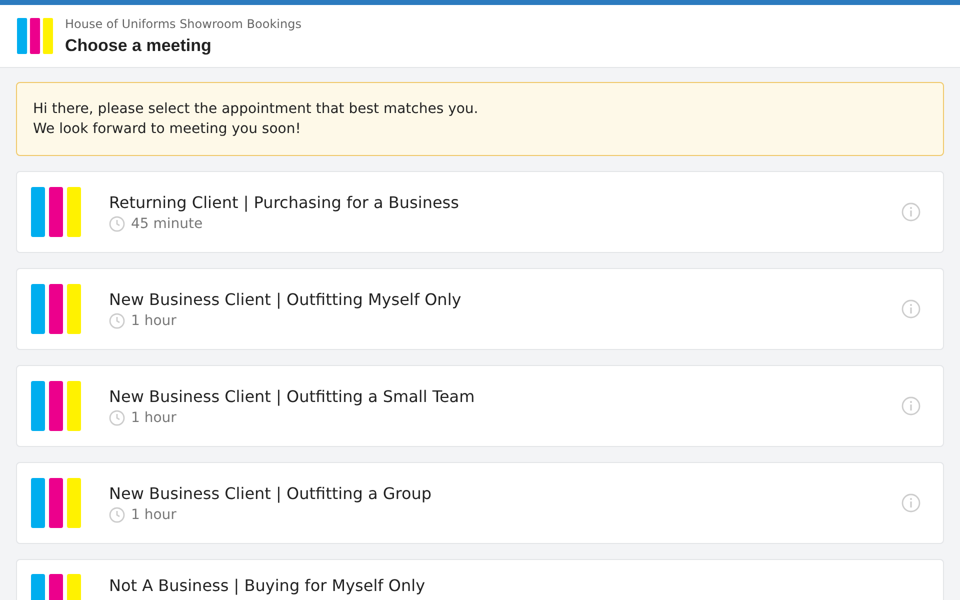 The image size is (960, 600). What do you see at coordinates (292, 396) in the screenshot?
I see `meeting-title: New Business Client | Outfitting a Small Team` at bounding box center [292, 396].